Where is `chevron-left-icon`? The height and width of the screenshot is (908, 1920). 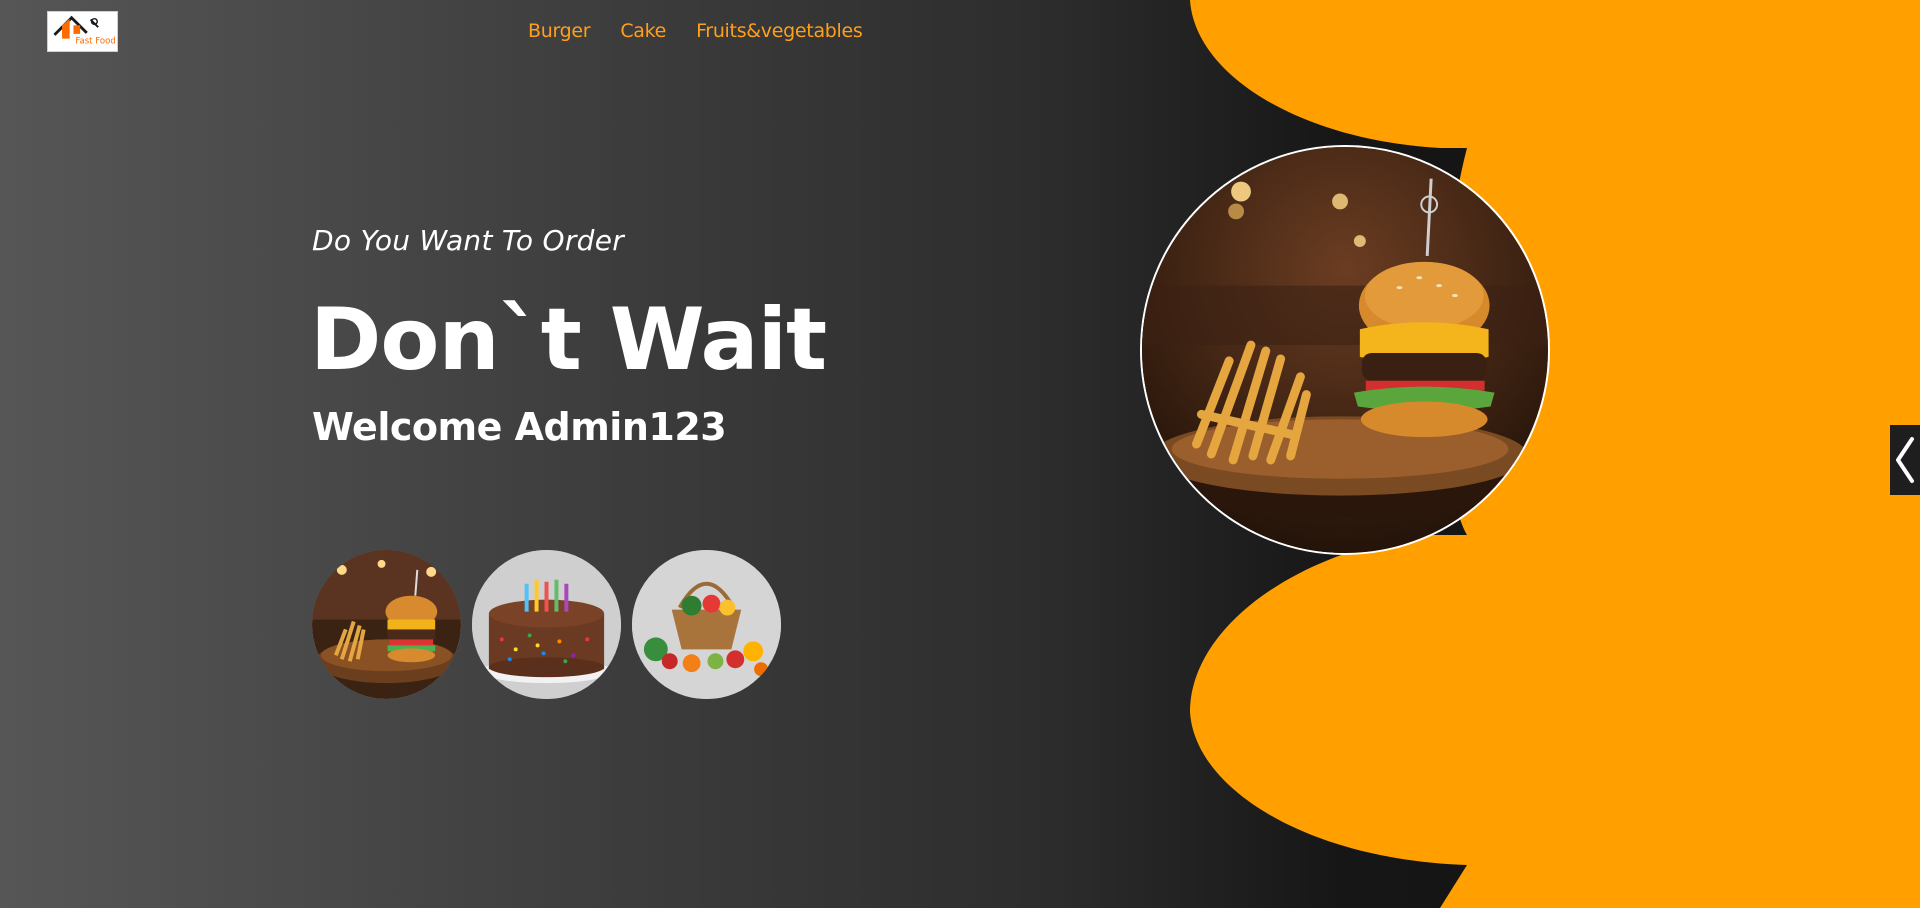 chevron-left-icon is located at coordinates (1905, 460).